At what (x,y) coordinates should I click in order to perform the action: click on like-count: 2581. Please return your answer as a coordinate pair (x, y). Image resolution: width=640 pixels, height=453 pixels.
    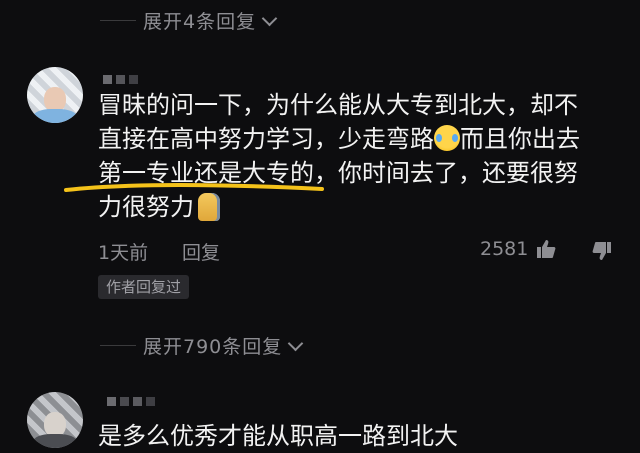
    Looking at the image, I should click on (504, 249).